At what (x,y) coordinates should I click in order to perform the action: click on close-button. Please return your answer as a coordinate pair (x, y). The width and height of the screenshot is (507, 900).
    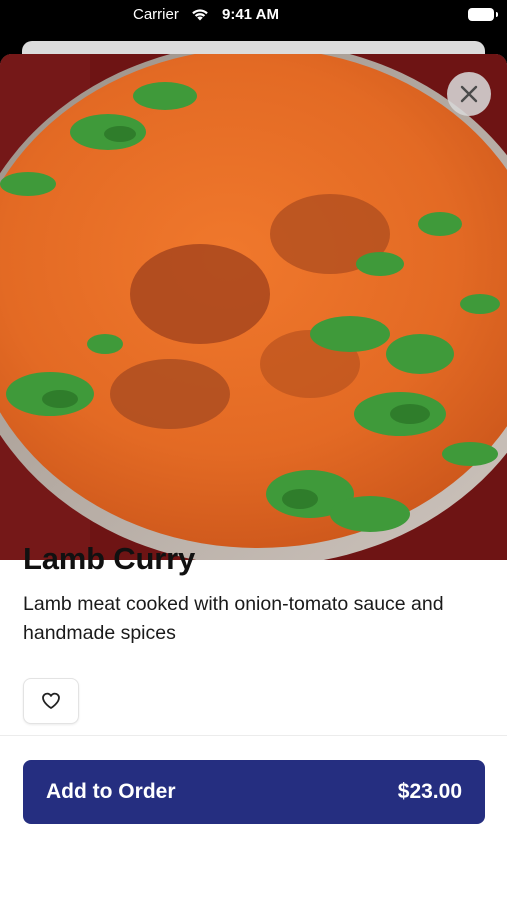
    Looking at the image, I should click on (469, 94).